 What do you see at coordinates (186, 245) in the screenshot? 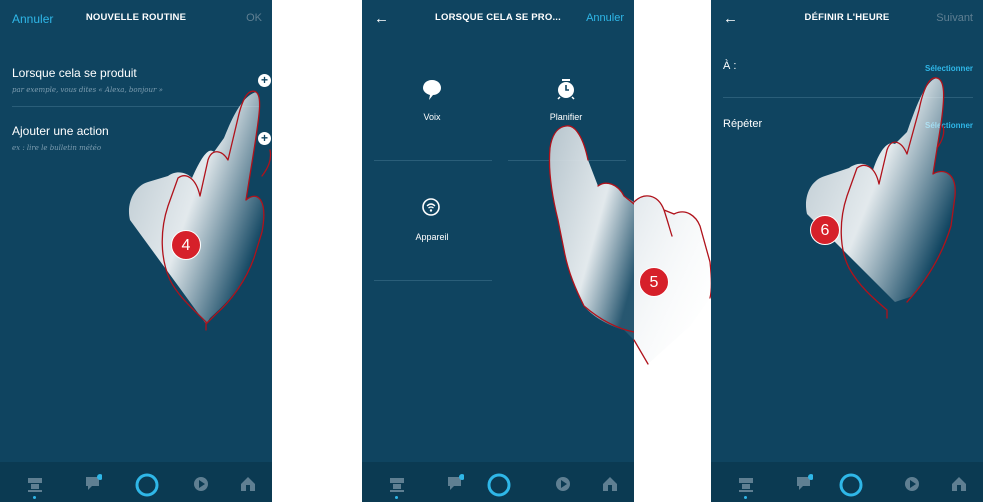
I see `step-badge: 4` at bounding box center [186, 245].